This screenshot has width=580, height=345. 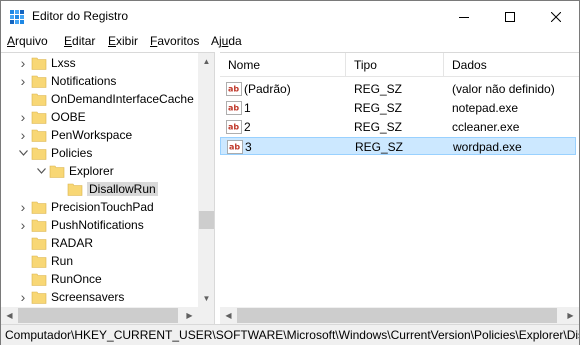 I want to click on value-name: 1, so click(x=247, y=108).